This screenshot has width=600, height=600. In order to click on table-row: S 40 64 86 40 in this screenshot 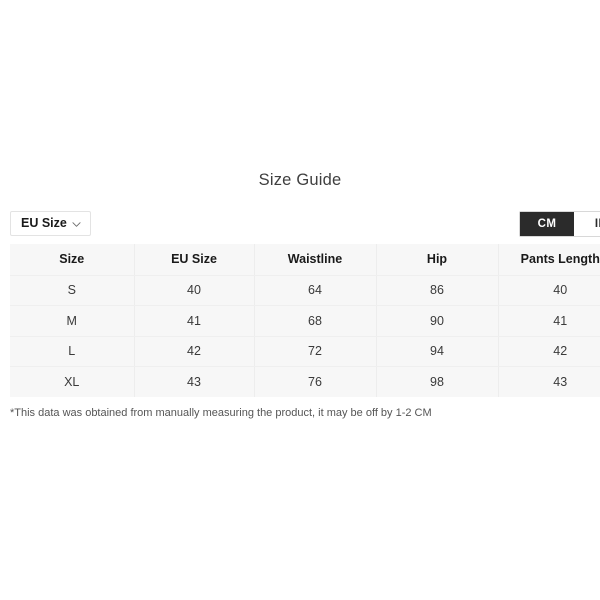, I will do `click(305, 290)`.